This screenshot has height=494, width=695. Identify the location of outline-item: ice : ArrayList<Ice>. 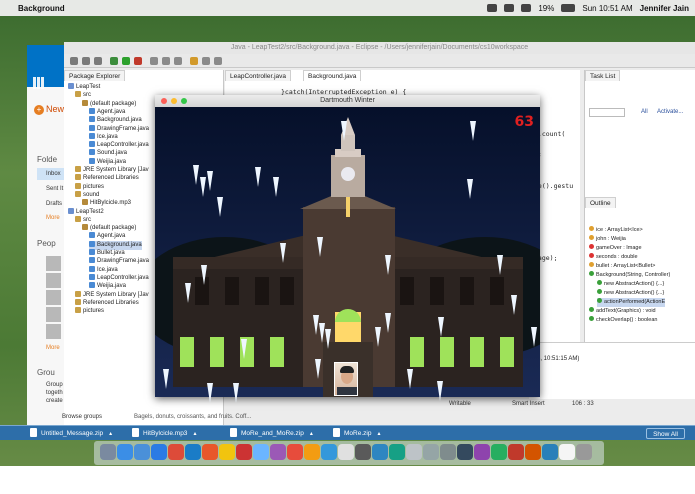
(616, 230).